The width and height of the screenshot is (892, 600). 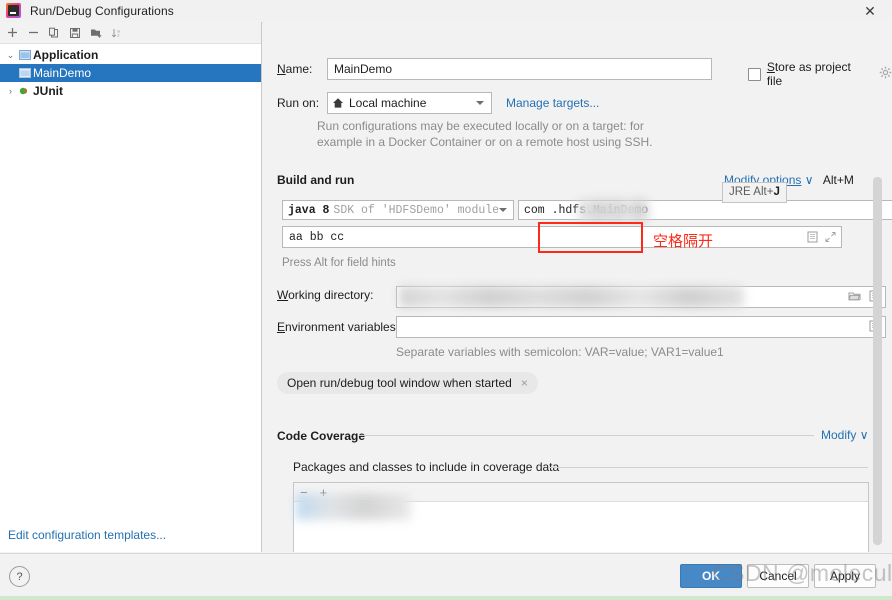 I want to click on environment-variables-input, so click(x=641, y=327).